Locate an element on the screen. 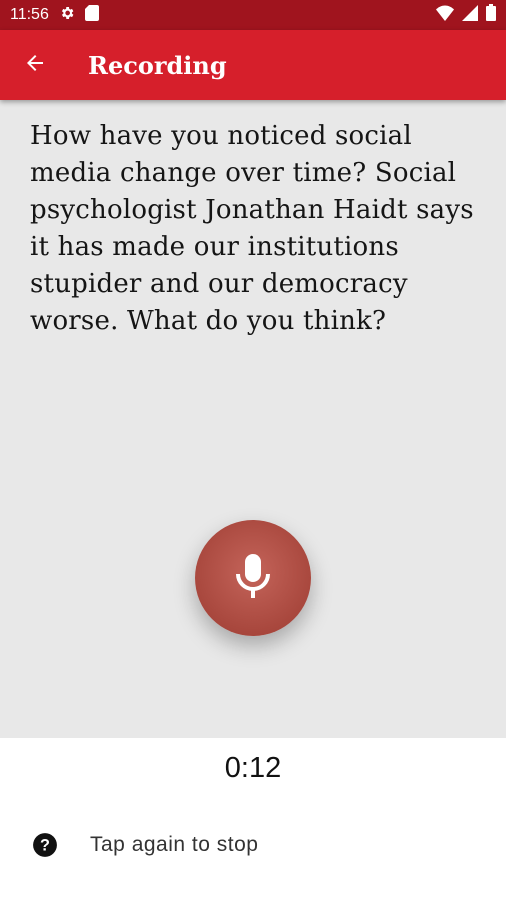 This screenshot has height=900, width=506. elapsed-time: 0:12 is located at coordinates (253, 768).